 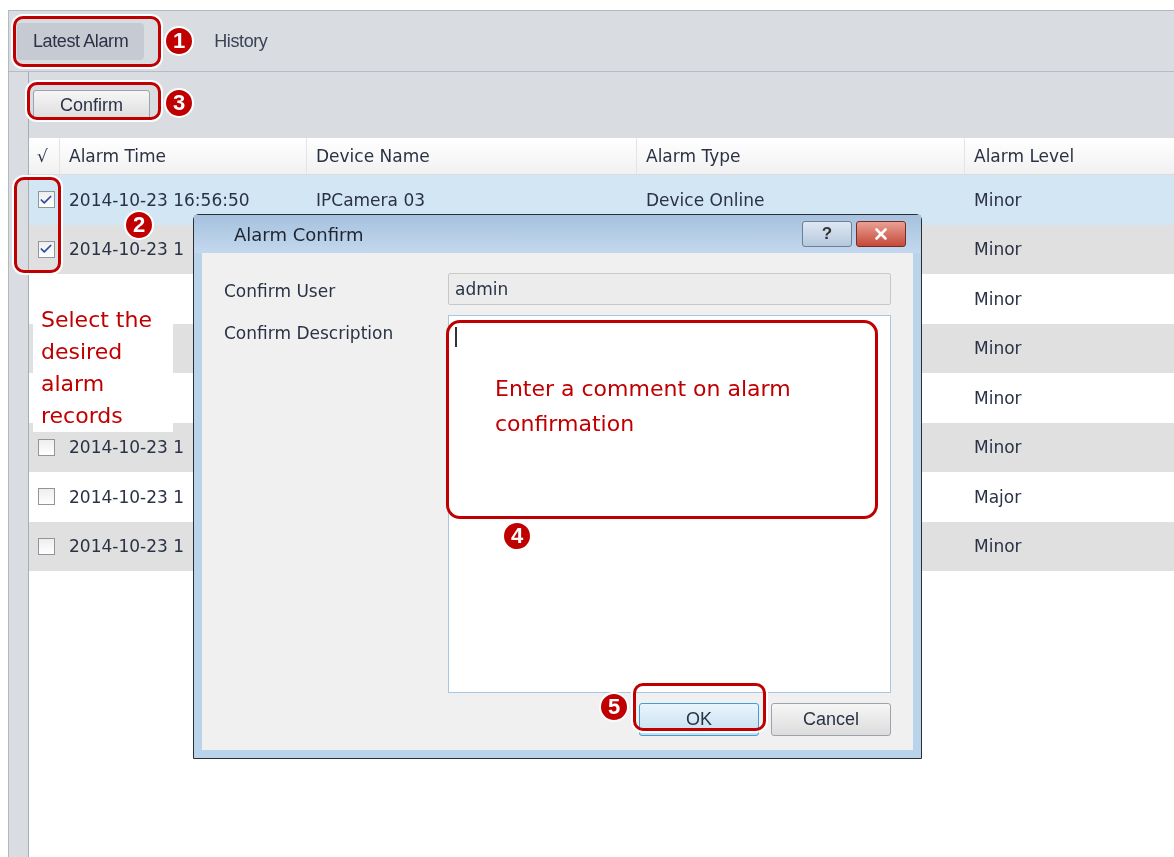 What do you see at coordinates (299, 234) in the screenshot?
I see `dialog-title: Alarm Confirm` at bounding box center [299, 234].